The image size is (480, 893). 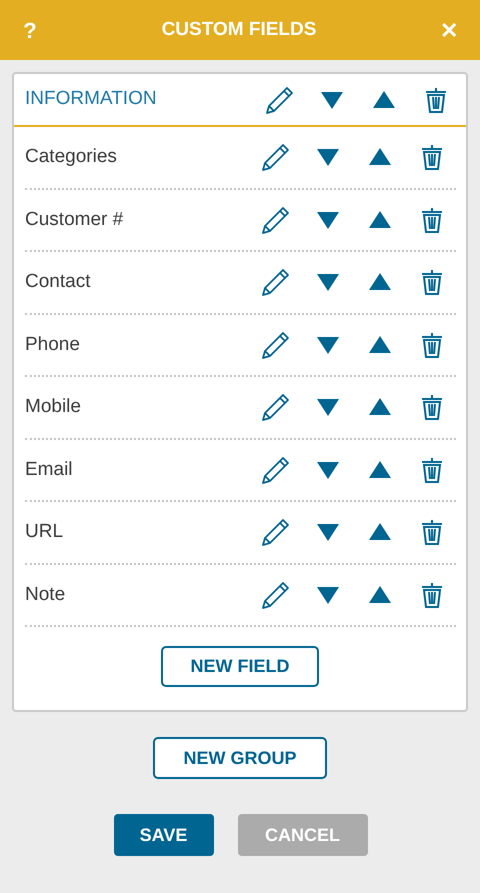 I want to click on field-label: Note, so click(x=45, y=594).